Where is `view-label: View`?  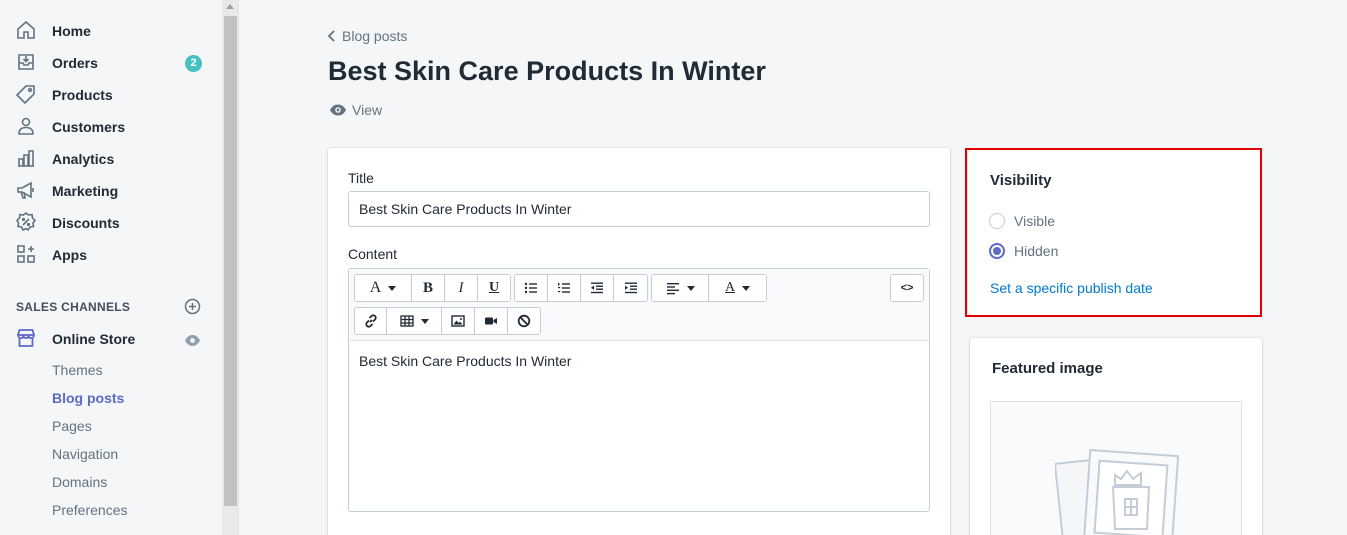 view-label: View is located at coordinates (367, 110).